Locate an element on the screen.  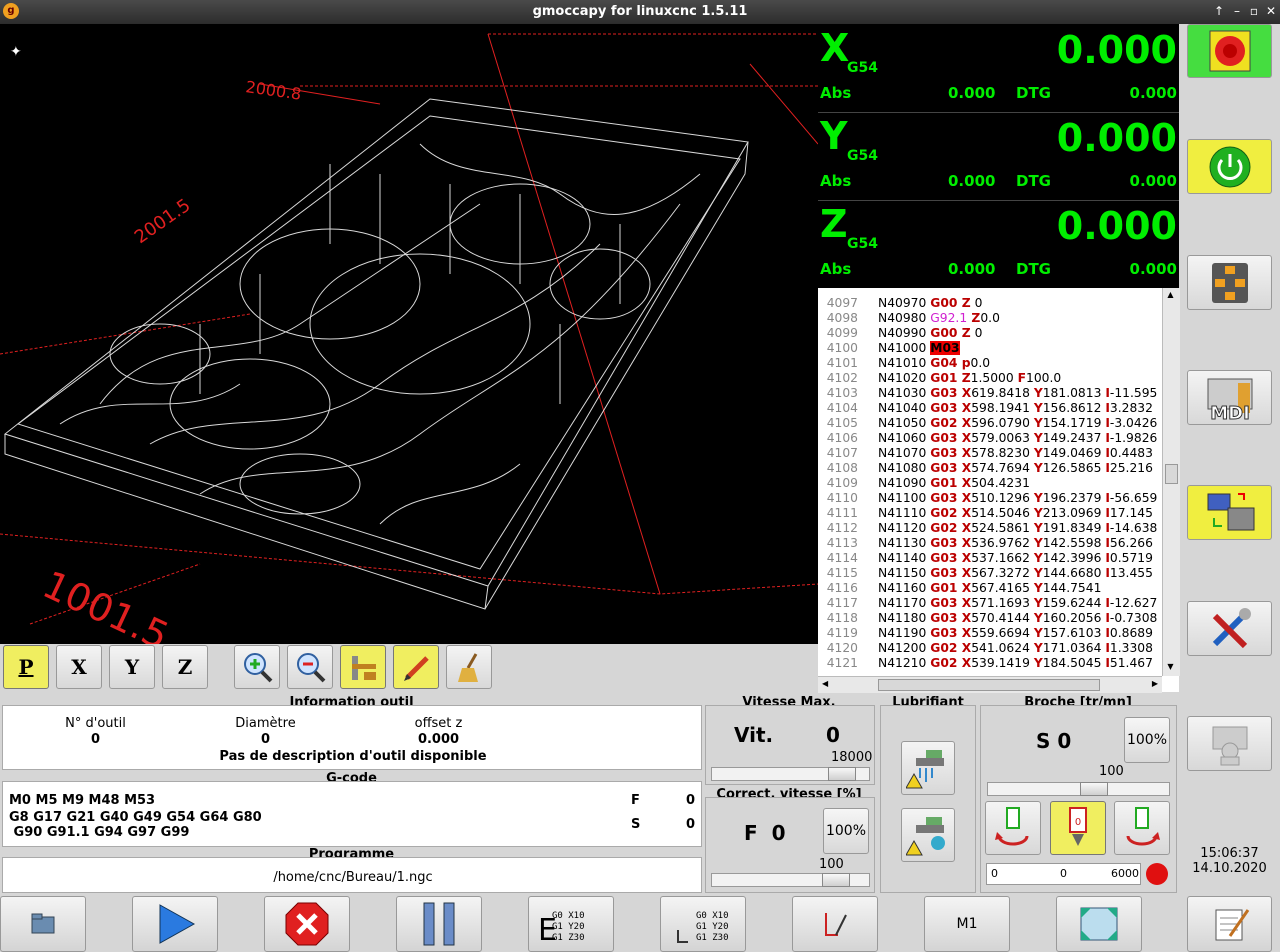
gcode-line: 4097 N40970 G00 Z 0 is located at coordinates (990, 303).